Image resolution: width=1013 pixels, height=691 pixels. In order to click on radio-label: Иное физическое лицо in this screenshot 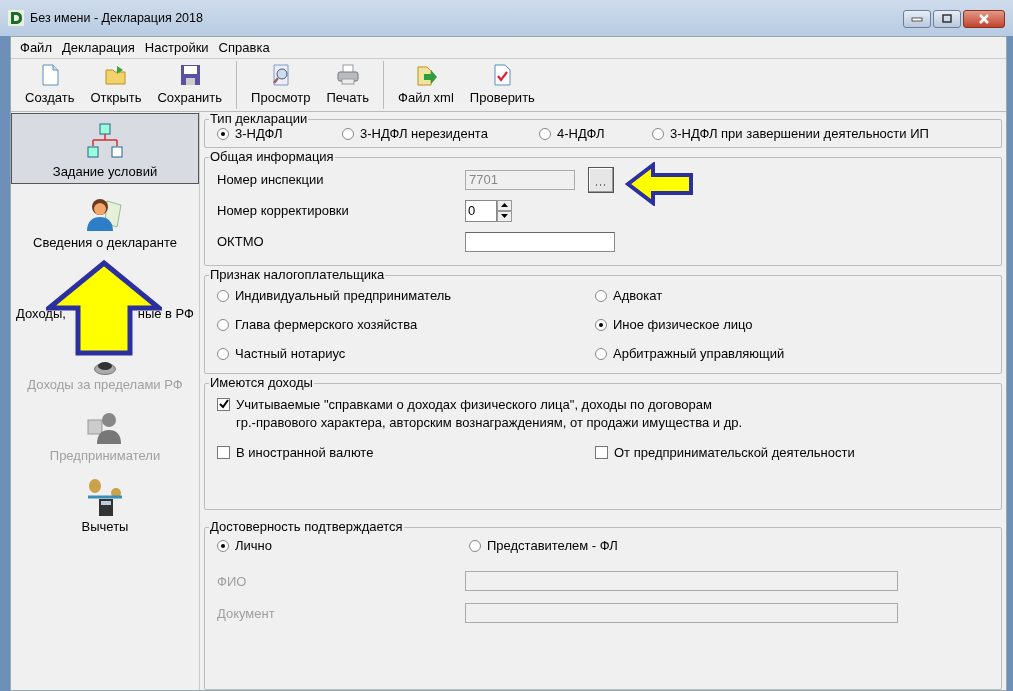, I will do `click(683, 324)`.